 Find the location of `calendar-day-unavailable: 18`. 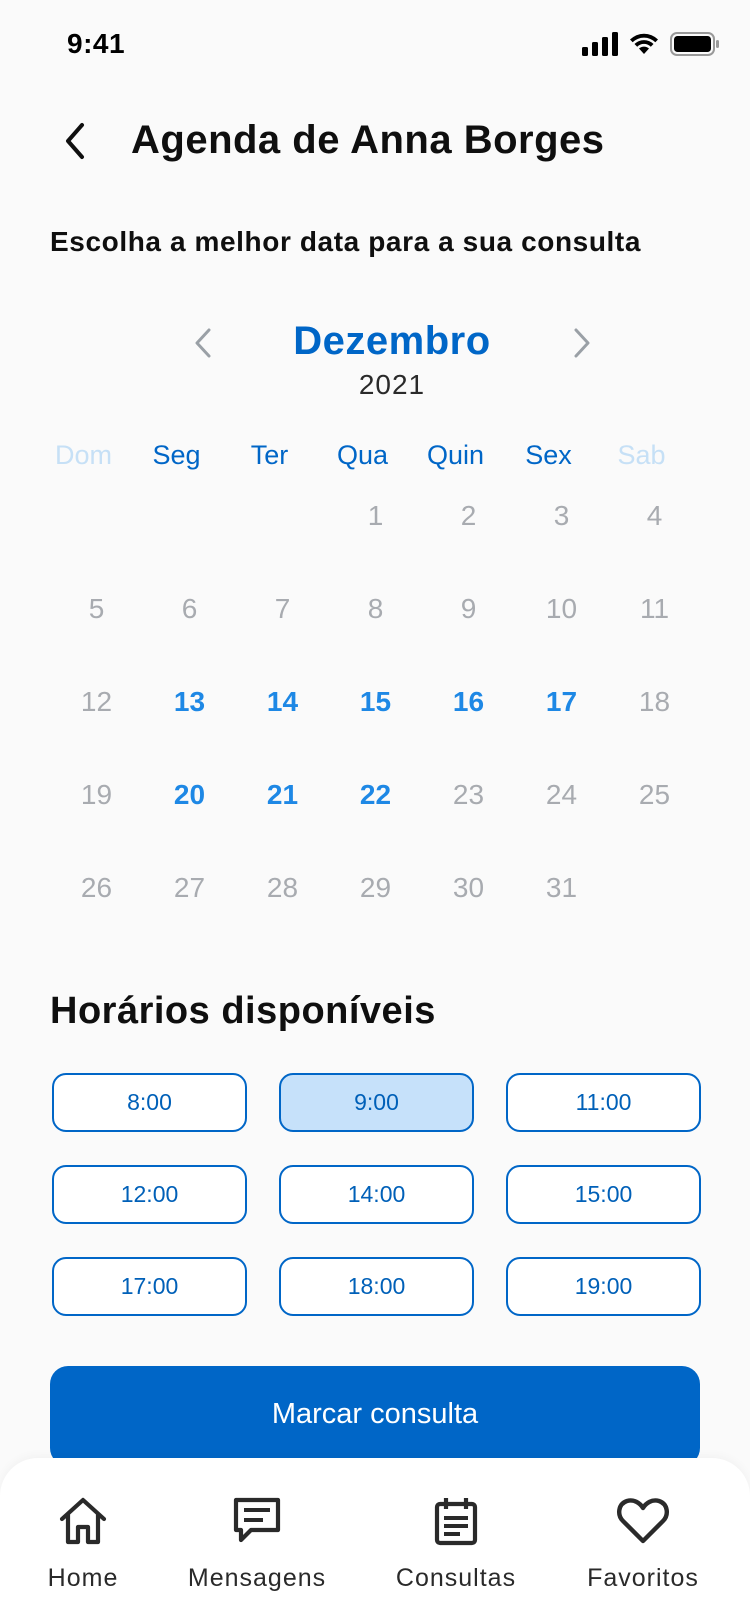

calendar-day-unavailable: 18 is located at coordinates (654, 701).